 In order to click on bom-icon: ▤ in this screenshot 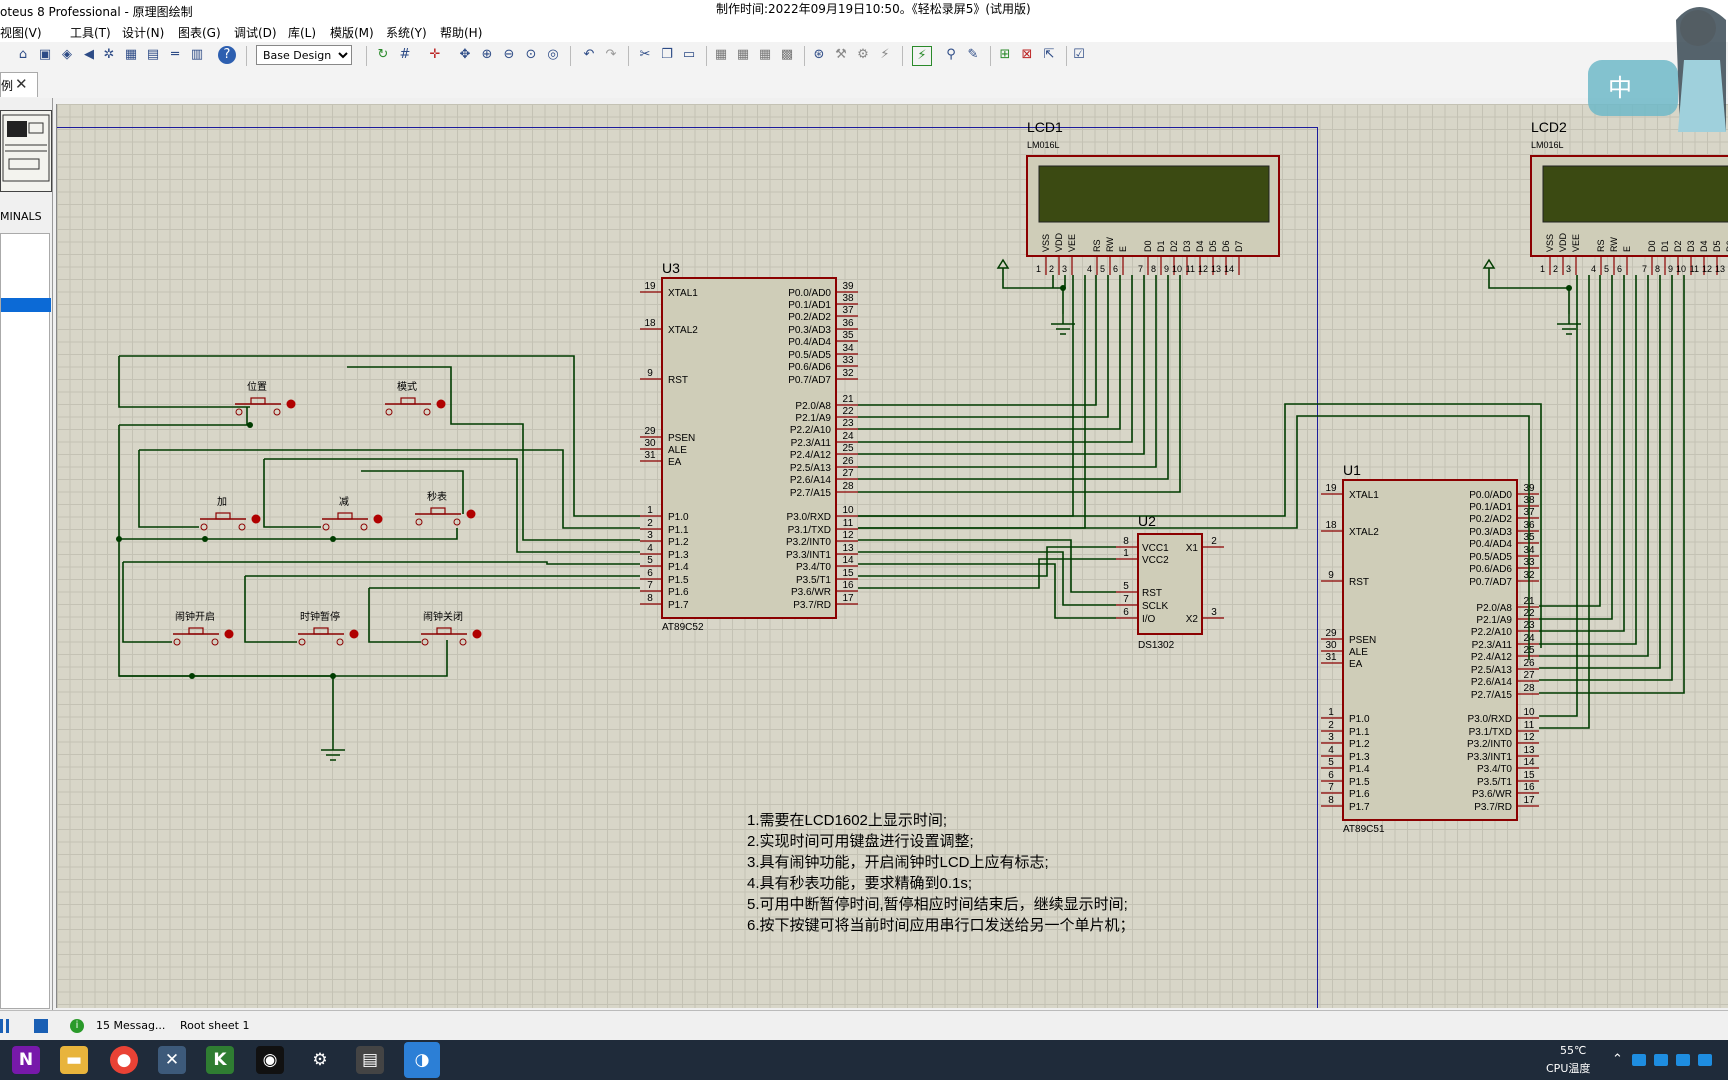, I will do `click(153, 55)`.